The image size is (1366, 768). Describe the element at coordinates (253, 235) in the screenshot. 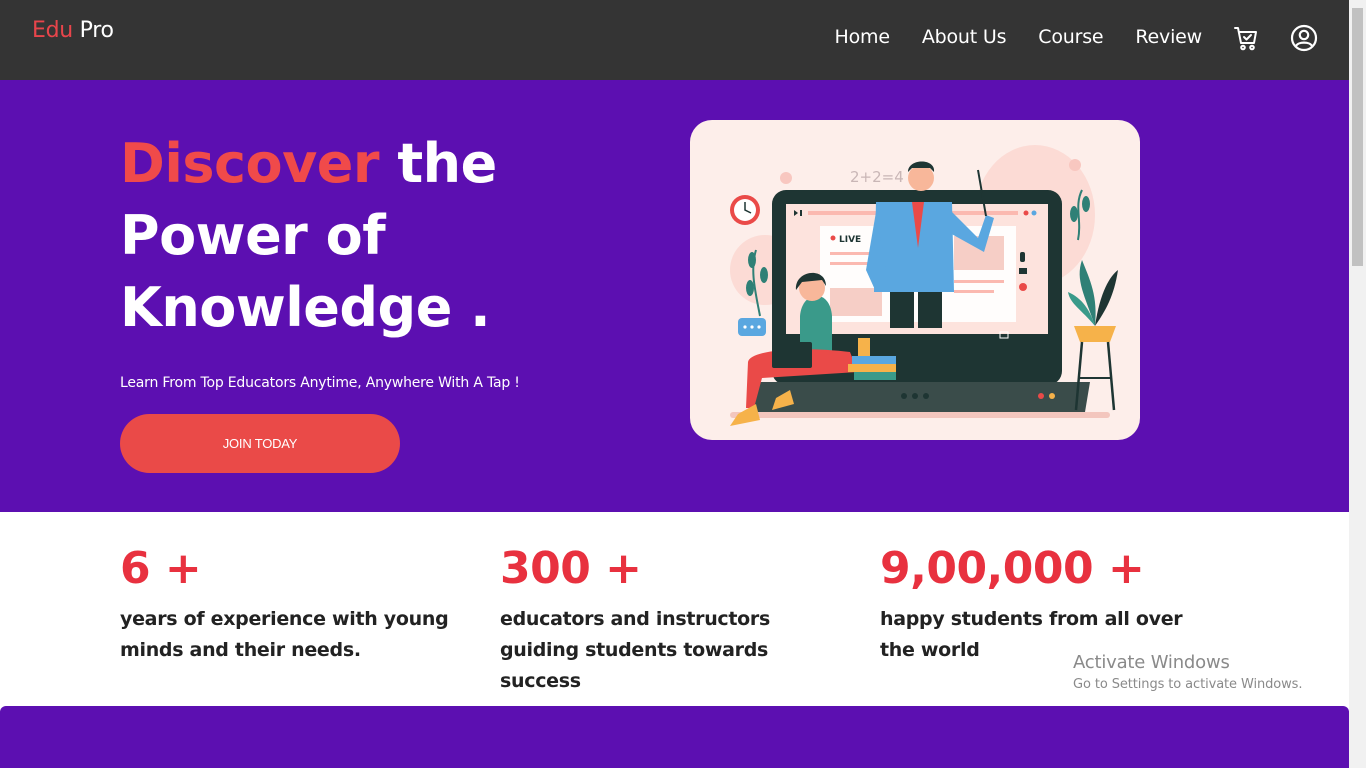

I see `hero-title-line2: Power of` at that location.